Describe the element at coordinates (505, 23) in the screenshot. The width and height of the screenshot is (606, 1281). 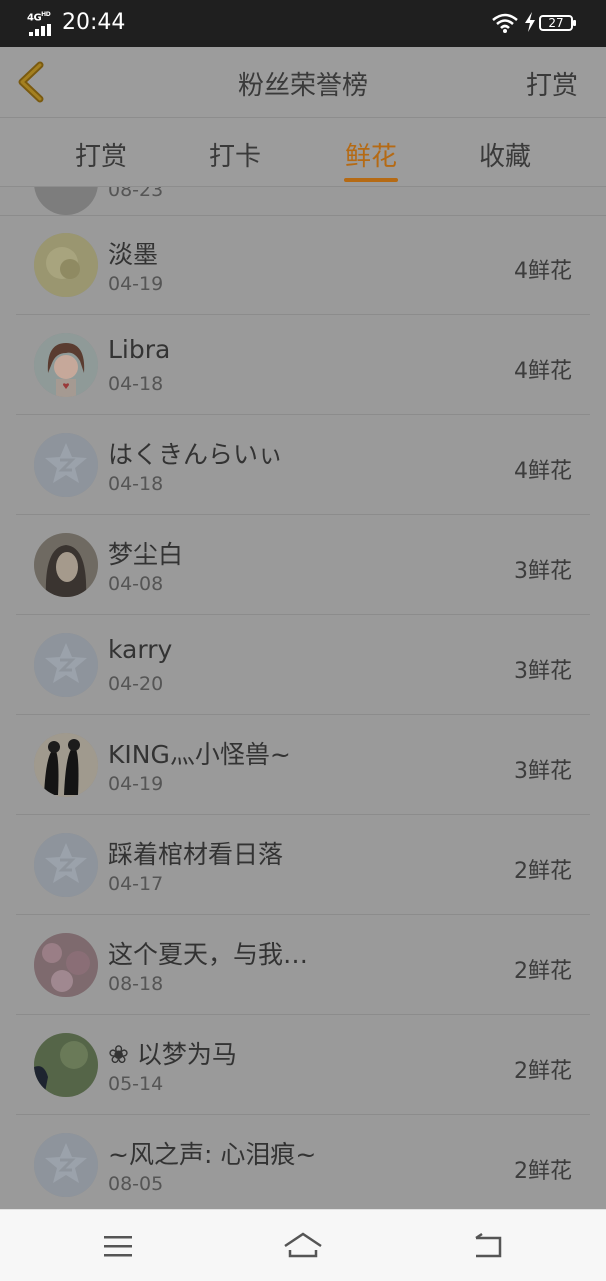
I see `wifi-icon` at that location.